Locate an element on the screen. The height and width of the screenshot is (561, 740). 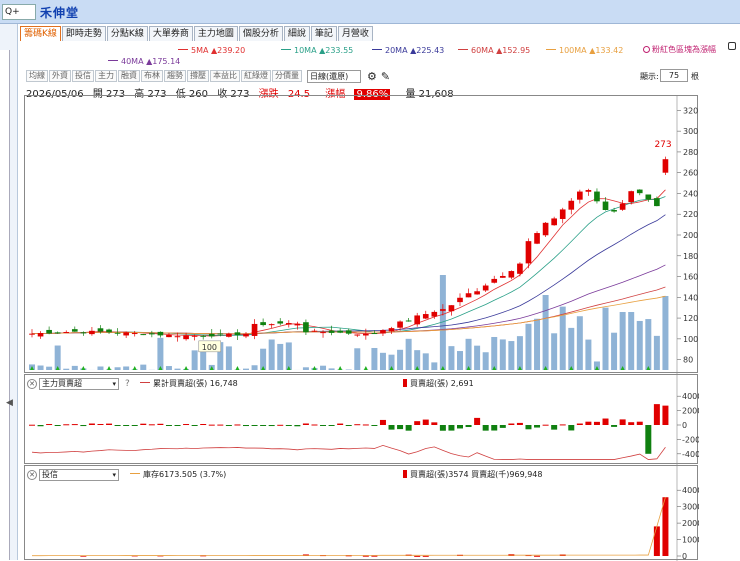
indicator-button-7: 撐壓 is located at coordinates (198, 76).